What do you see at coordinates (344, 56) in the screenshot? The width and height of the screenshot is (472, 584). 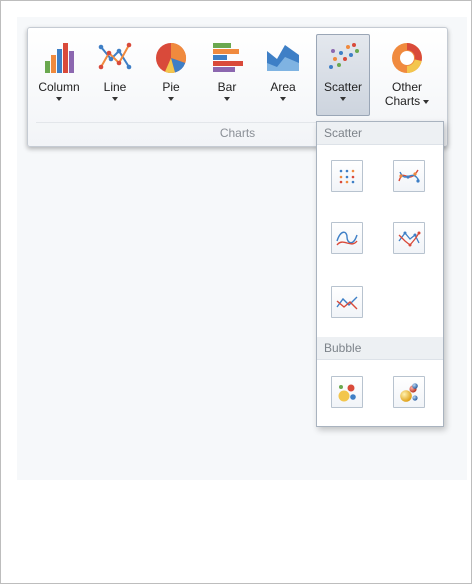 I see `scatter-chart-icon` at bounding box center [344, 56].